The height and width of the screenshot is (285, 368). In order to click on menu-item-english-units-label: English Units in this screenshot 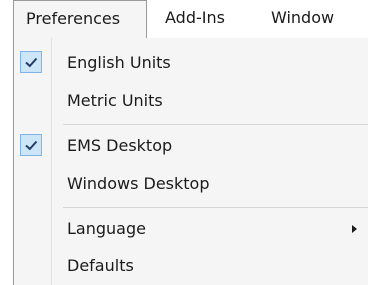, I will do `click(119, 62)`.